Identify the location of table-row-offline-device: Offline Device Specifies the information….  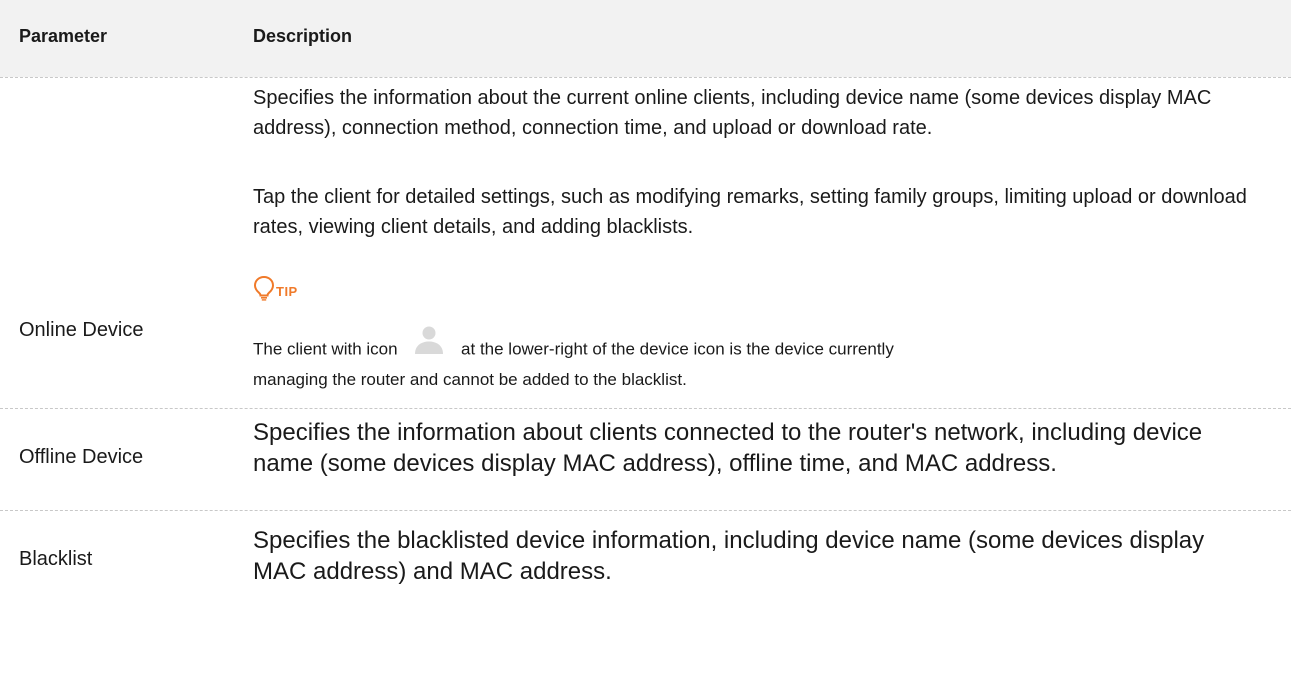
(645, 459).